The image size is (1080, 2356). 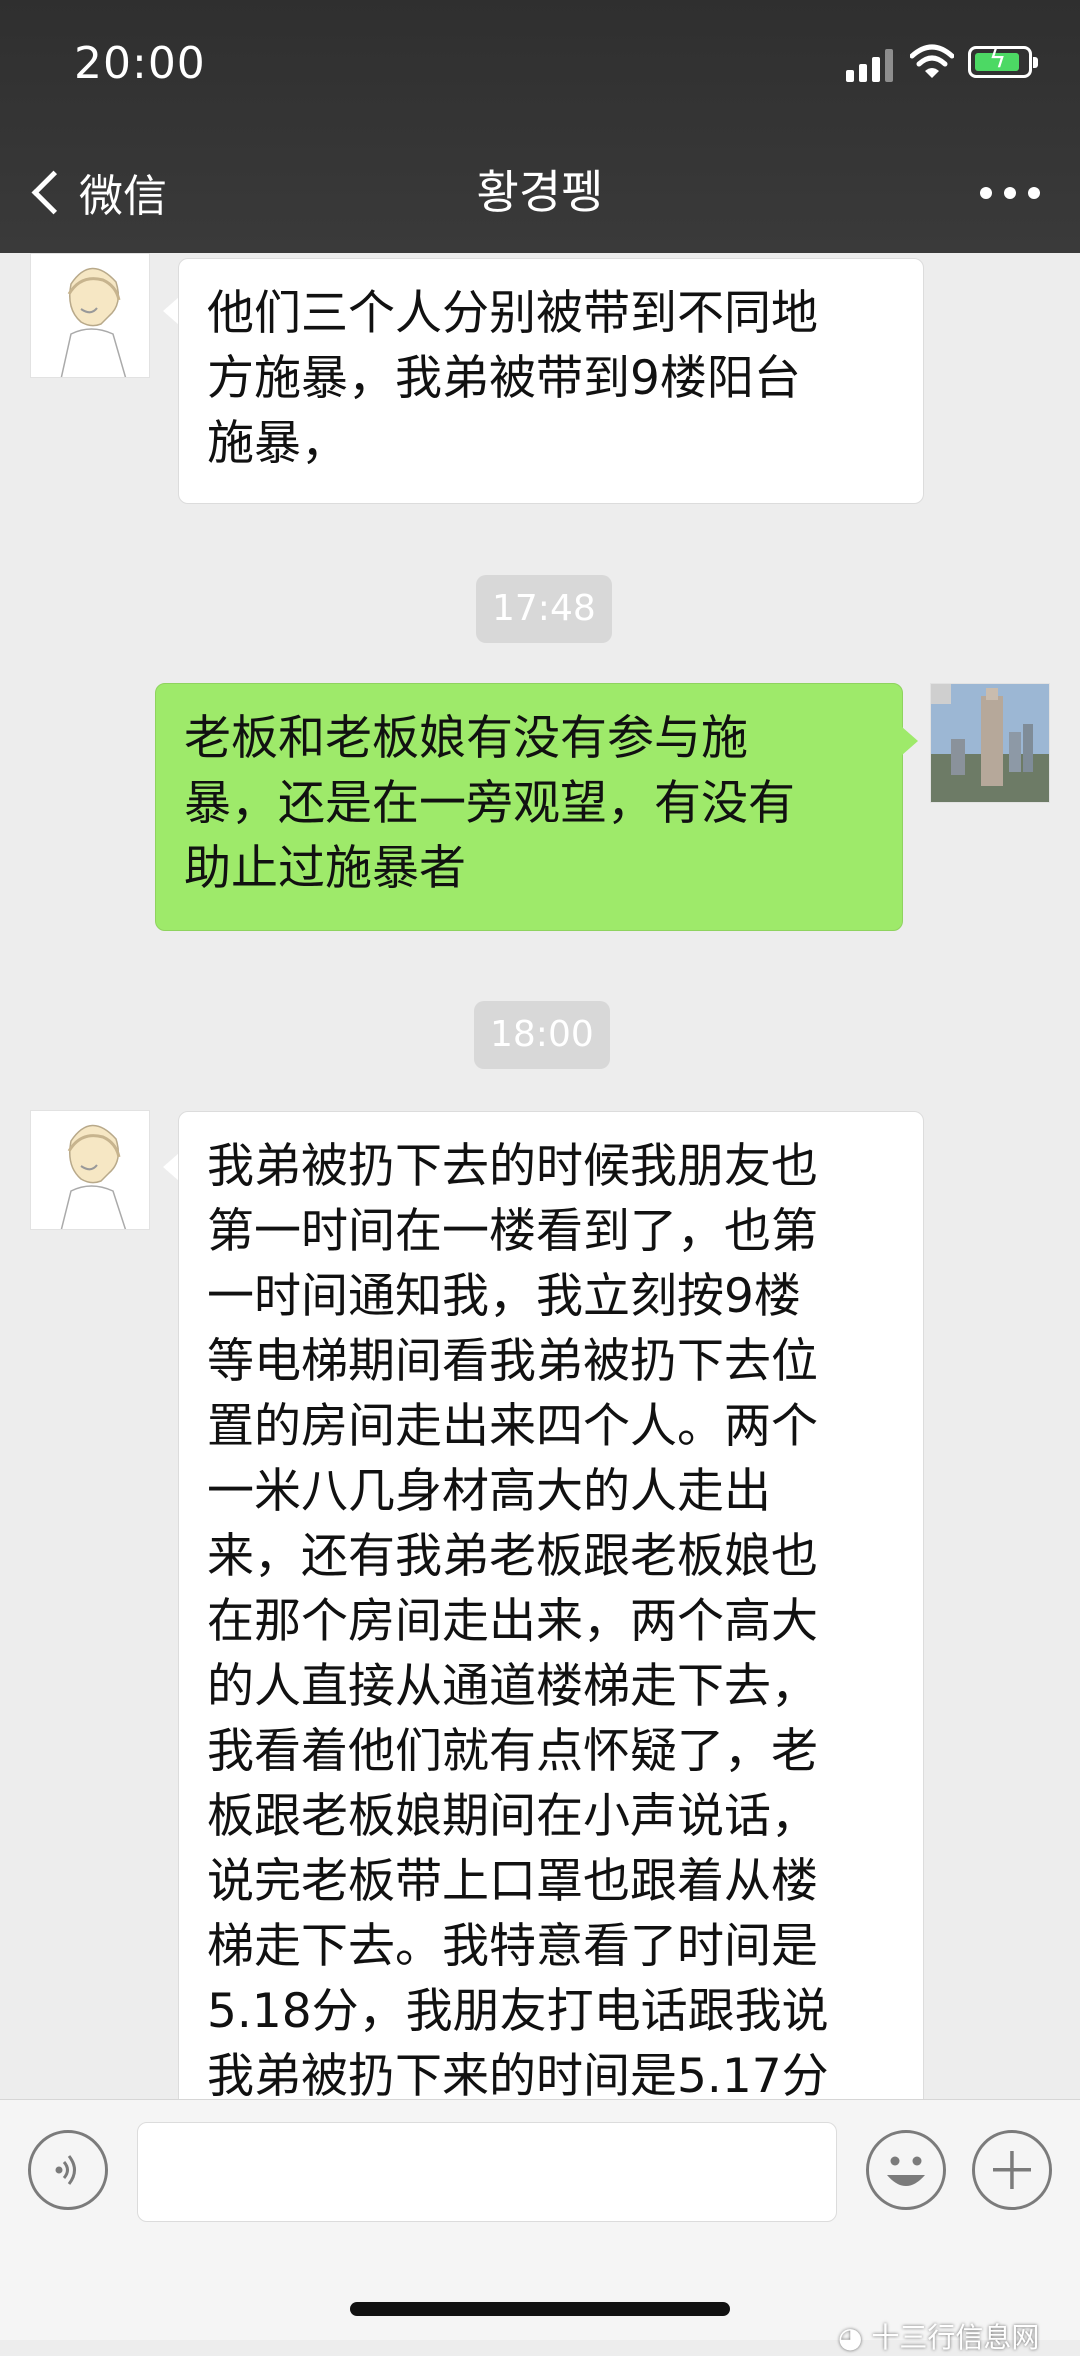 What do you see at coordinates (466, 738) in the screenshot?
I see `message-line: 老板和老板娘有没有参与施` at bounding box center [466, 738].